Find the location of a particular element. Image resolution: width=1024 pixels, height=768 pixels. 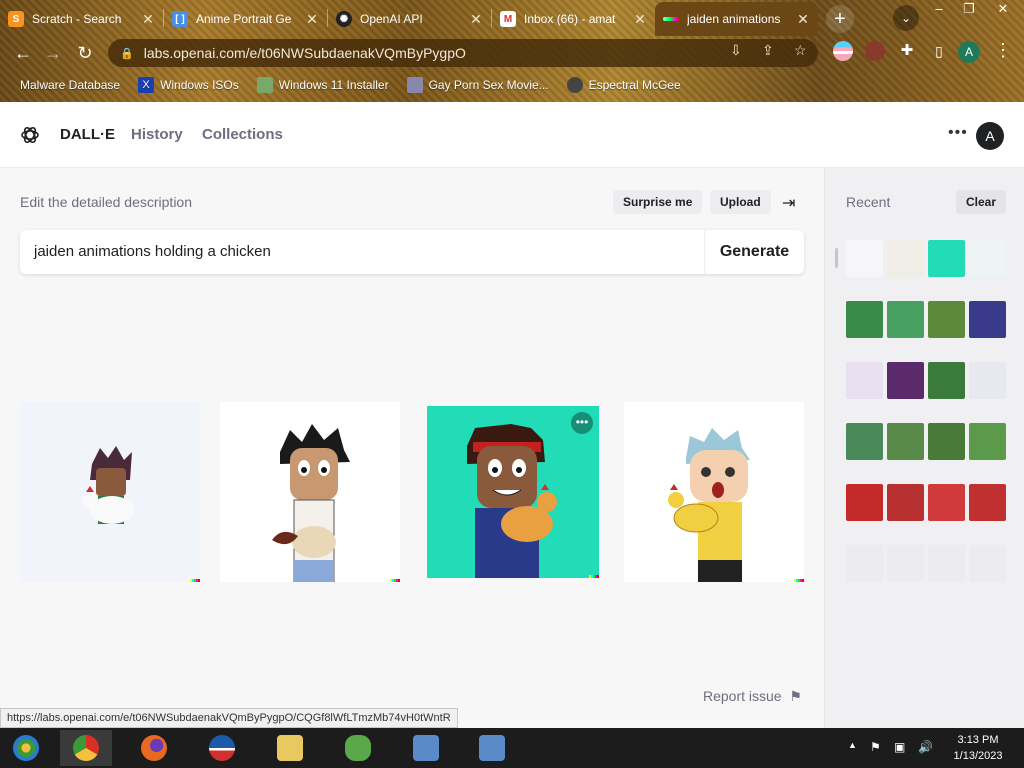

restore-icon: ❐ is located at coordinates (969, 10).